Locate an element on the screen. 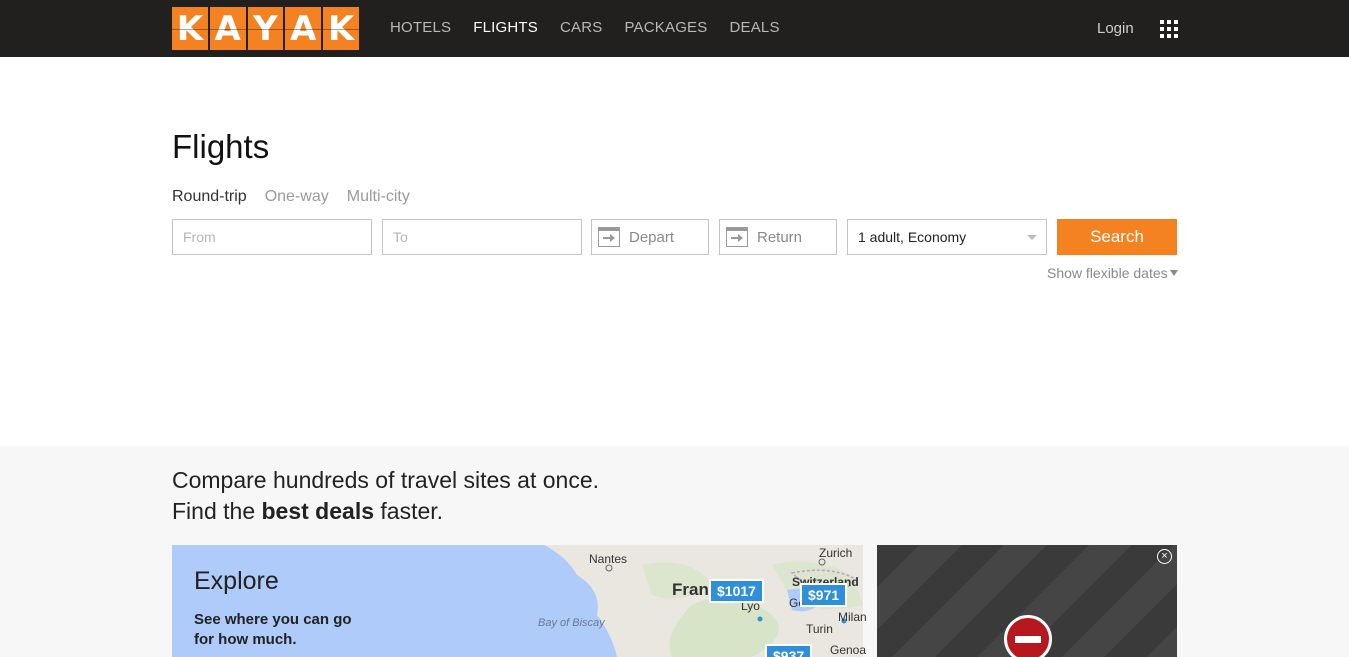 Image resolution: width=1349 pixels, height=657 pixels. map-label-bay: Bay of Biscay is located at coordinates (571, 623).